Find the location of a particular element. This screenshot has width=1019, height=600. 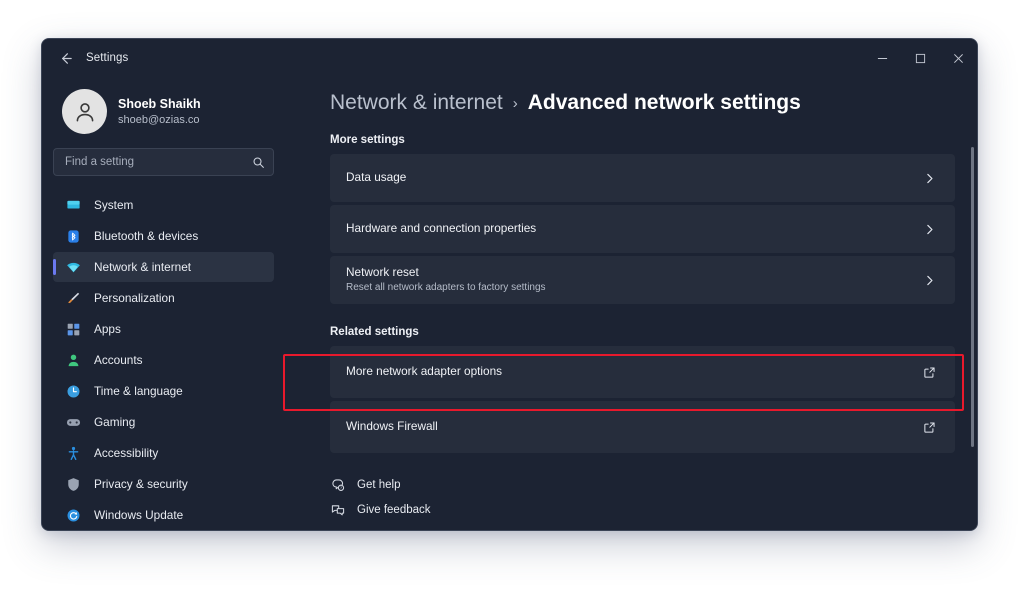

sidebar-item-bluetooth-devices: Bluetooth & devices is located at coordinates (163, 236).